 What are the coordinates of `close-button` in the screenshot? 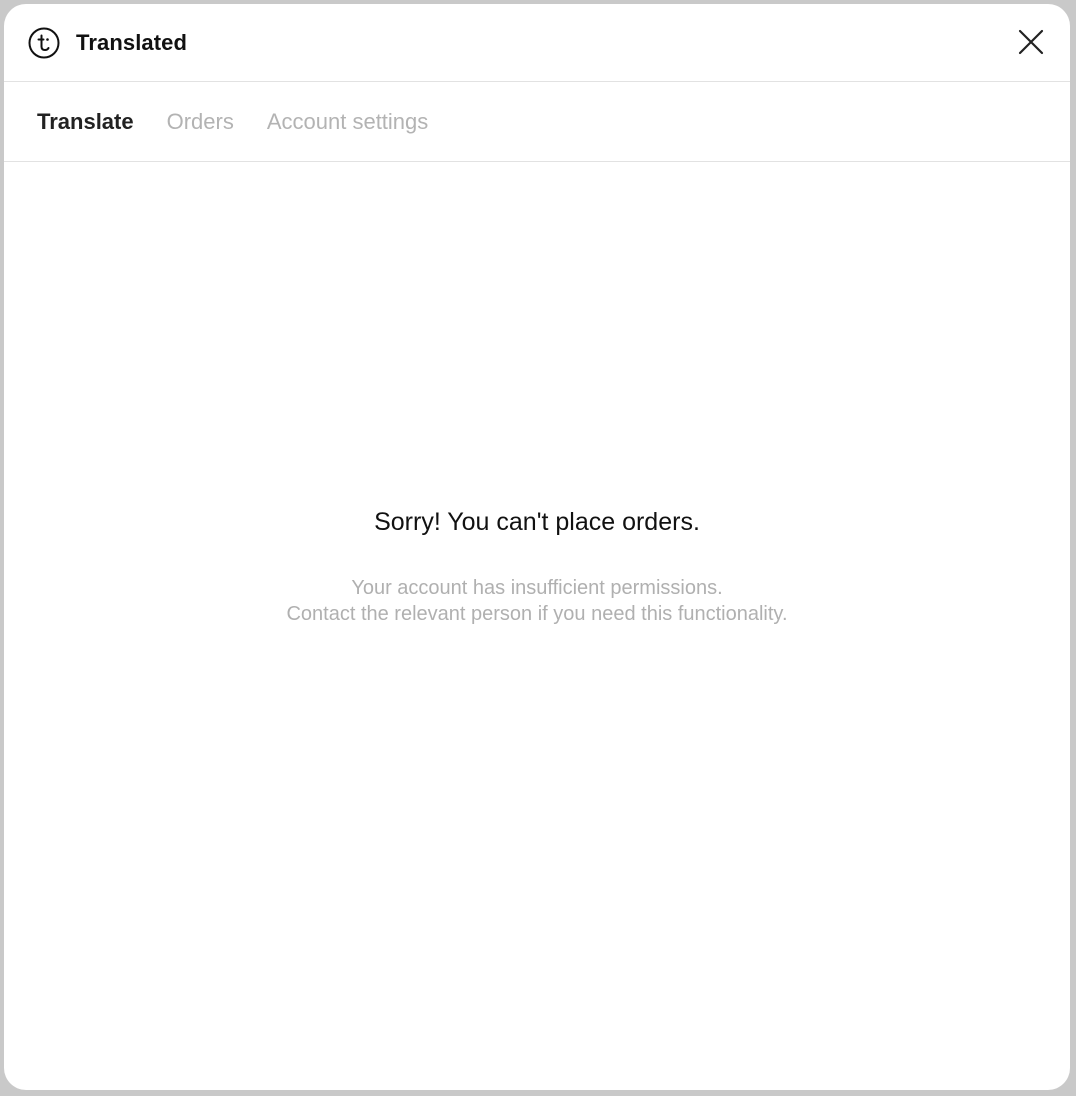 It's located at (1031, 42).